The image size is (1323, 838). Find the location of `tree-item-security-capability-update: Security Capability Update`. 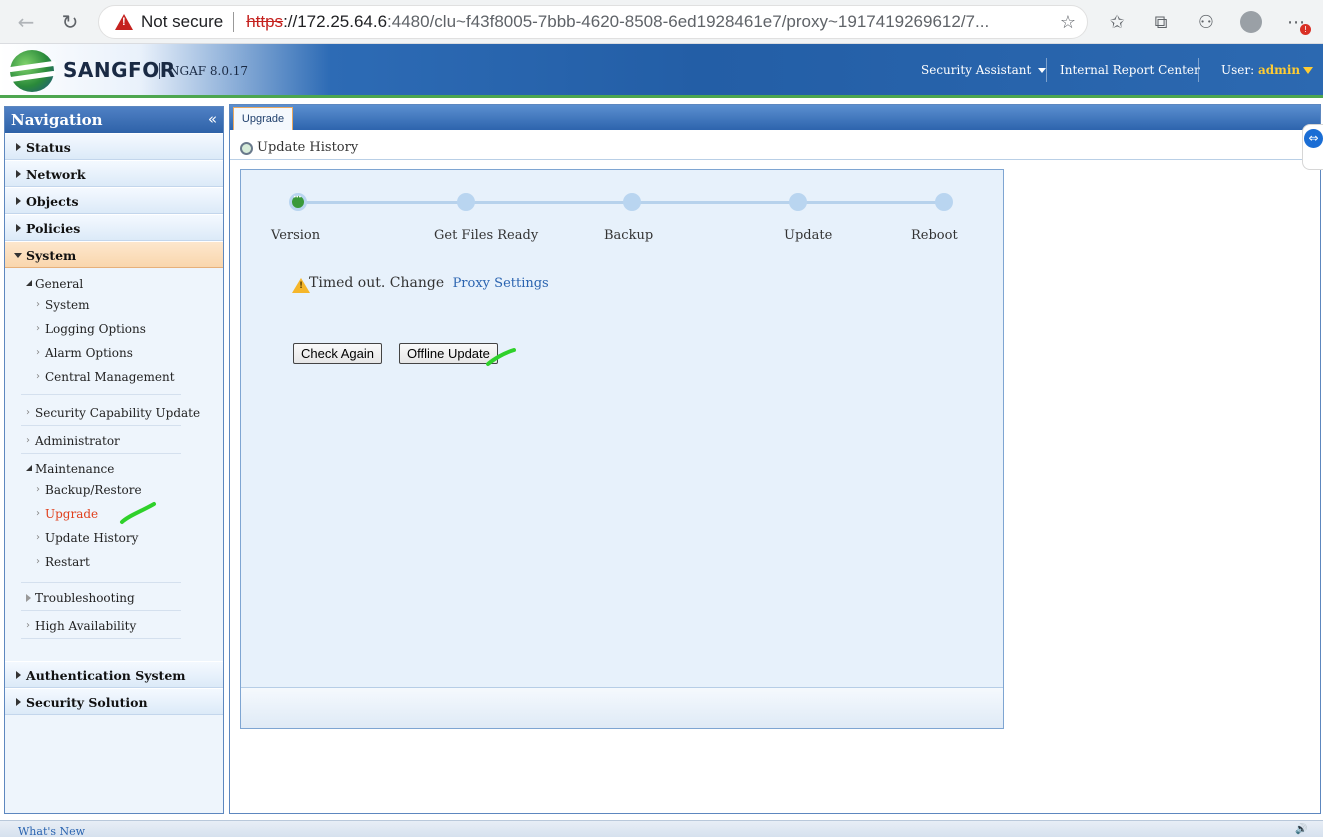

tree-item-security-capability-update: Security Capability Update is located at coordinates (117, 413).